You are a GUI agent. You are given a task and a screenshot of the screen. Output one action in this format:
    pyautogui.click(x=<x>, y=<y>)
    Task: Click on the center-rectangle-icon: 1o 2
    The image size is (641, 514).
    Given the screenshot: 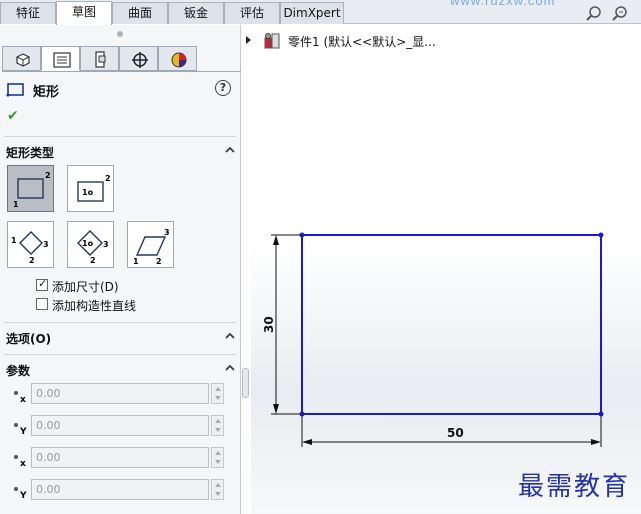 What is the action you would take?
    pyautogui.click(x=94, y=188)
    